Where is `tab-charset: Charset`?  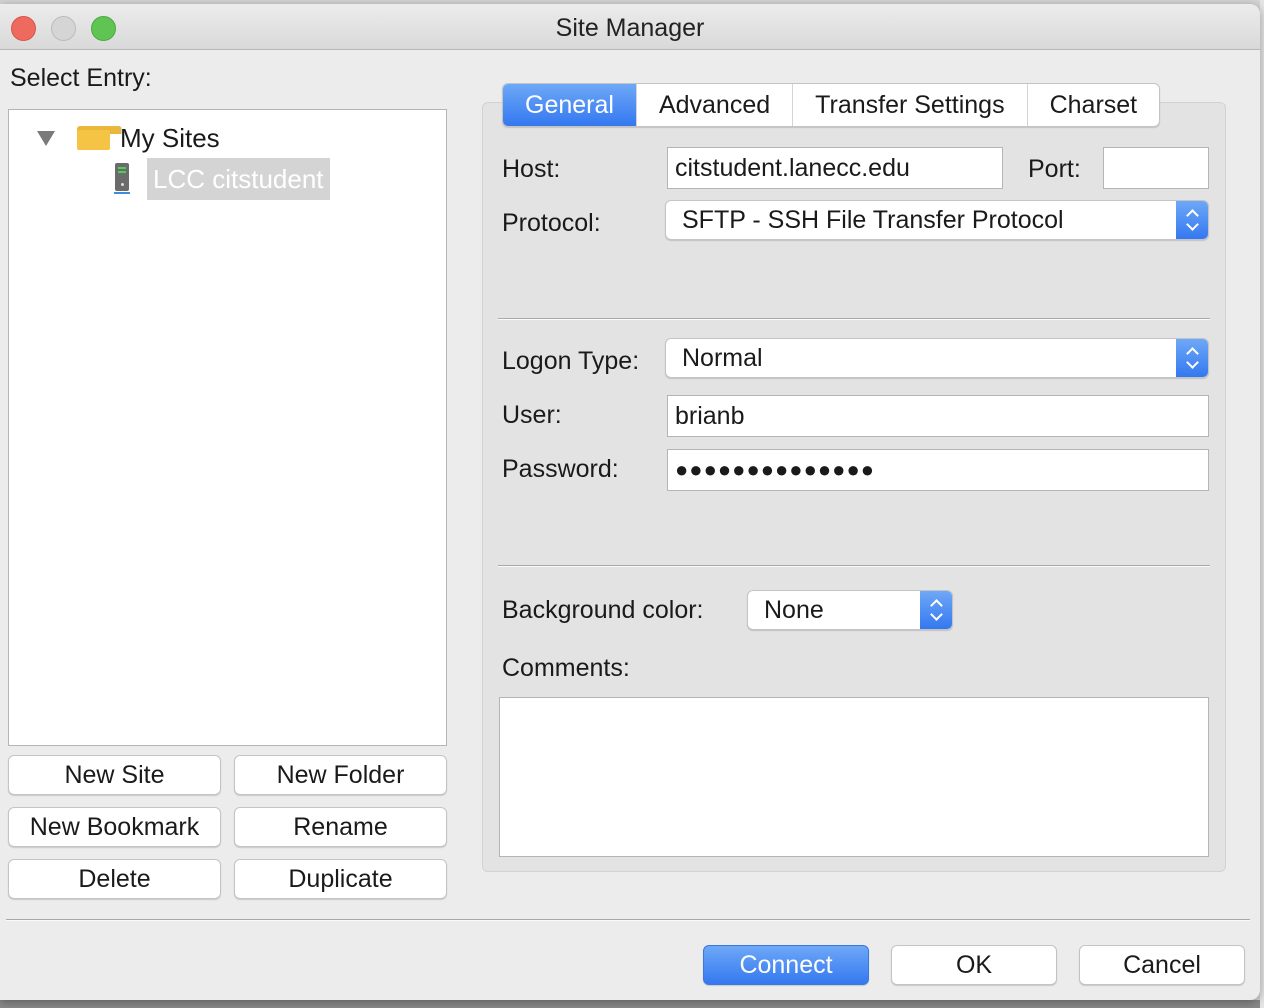
tab-charset: Charset is located at coordinates (1094, 105).